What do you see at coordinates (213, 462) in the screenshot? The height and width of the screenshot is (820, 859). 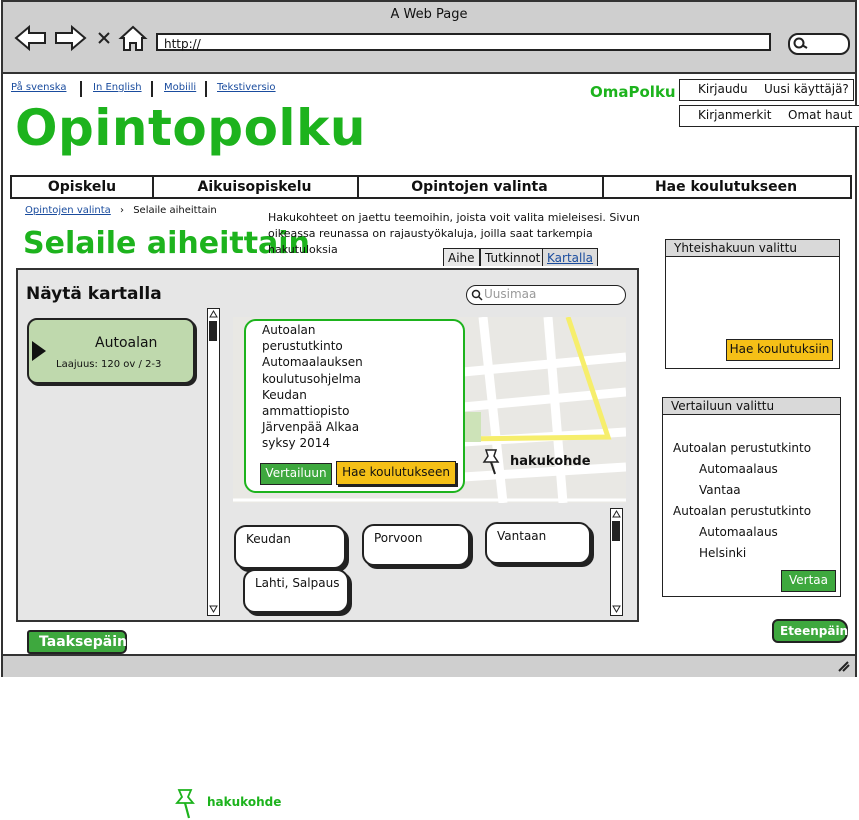 I see `left-scrollbar` at bounding box center [213, 462].